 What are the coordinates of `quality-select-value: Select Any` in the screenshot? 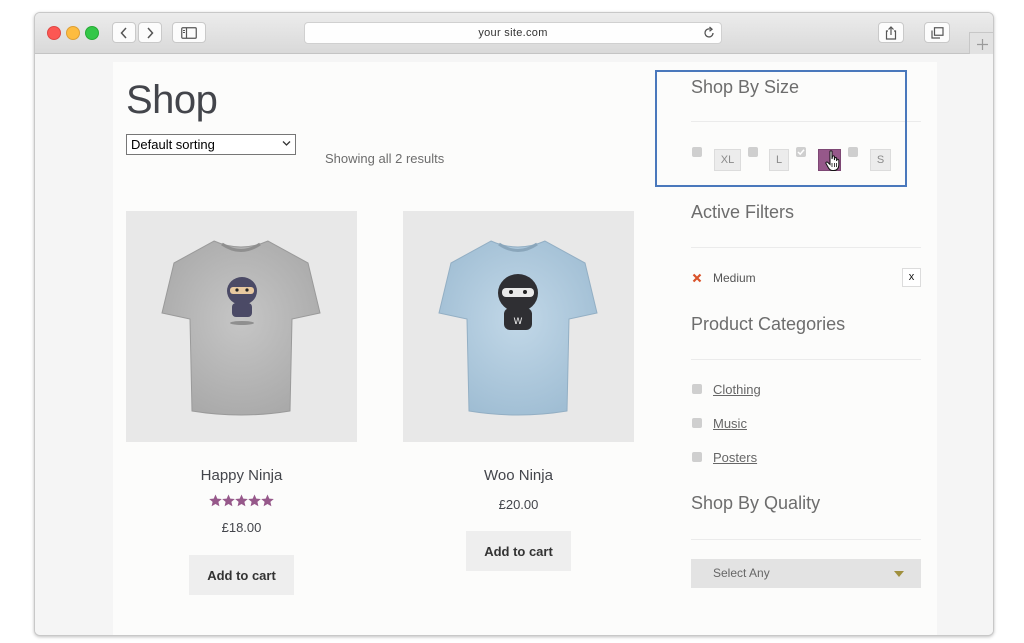 It's located at (741, 573).